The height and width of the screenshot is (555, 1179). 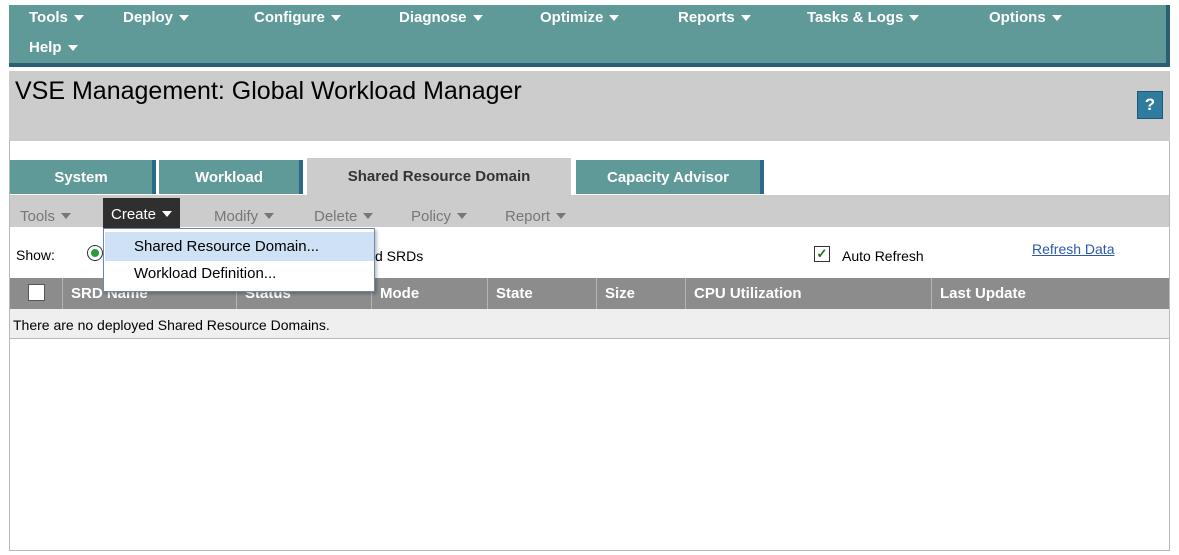 What do you see at coordinates (514, 293) in the screenshot?
I see `column-label: State` at bounding box center [514, 293].